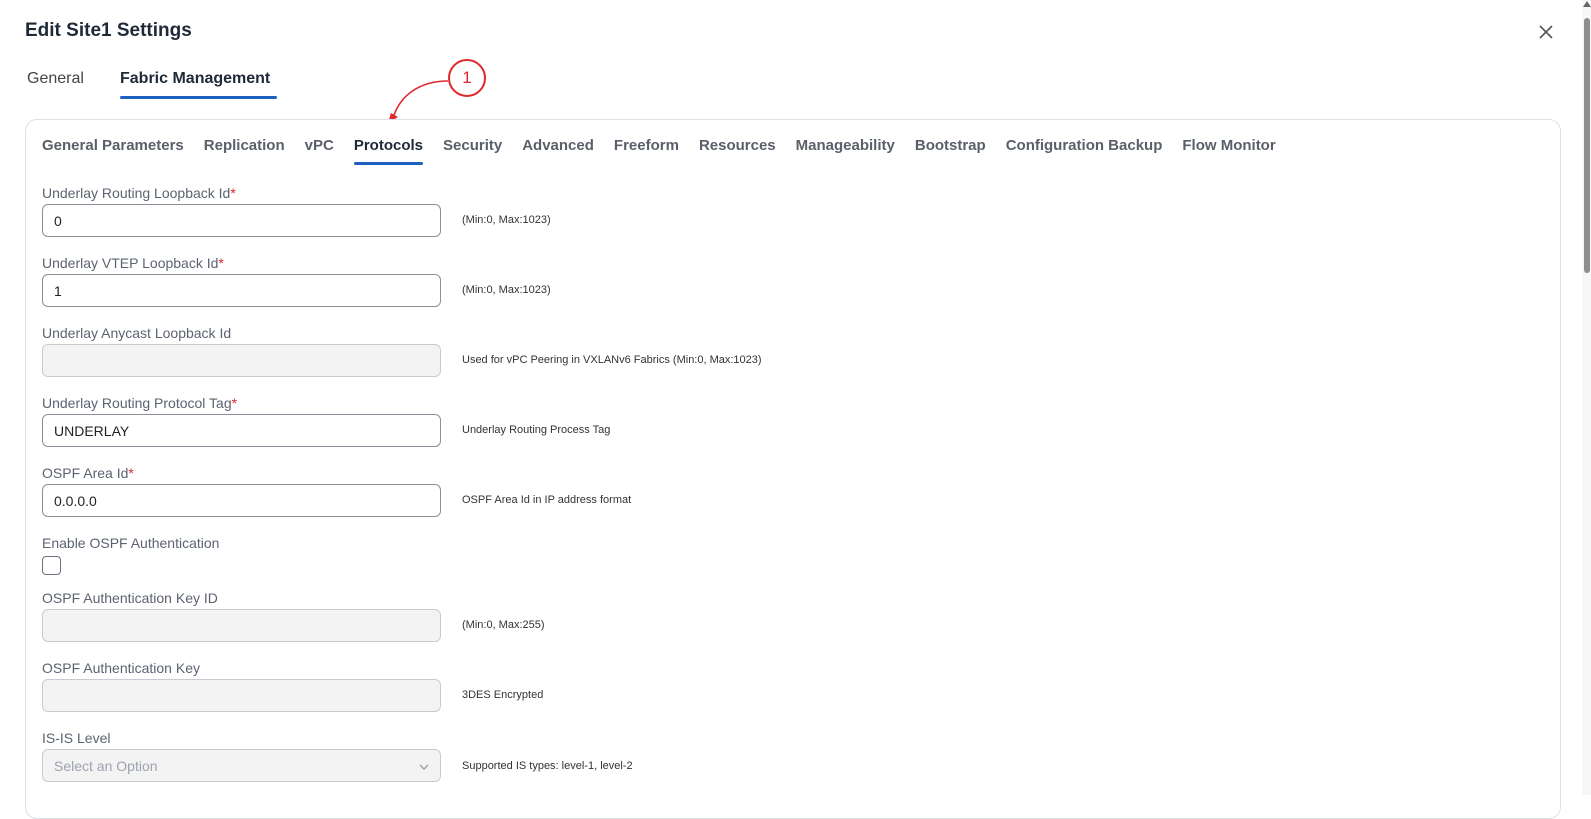 The height and width of the screenshot is (819, 1591). What do you see at coordinates (503, 695) in the screenshot?
I see `ospf-auth-key-help: 3DES Encrypted` at bounding box center [503, 695].